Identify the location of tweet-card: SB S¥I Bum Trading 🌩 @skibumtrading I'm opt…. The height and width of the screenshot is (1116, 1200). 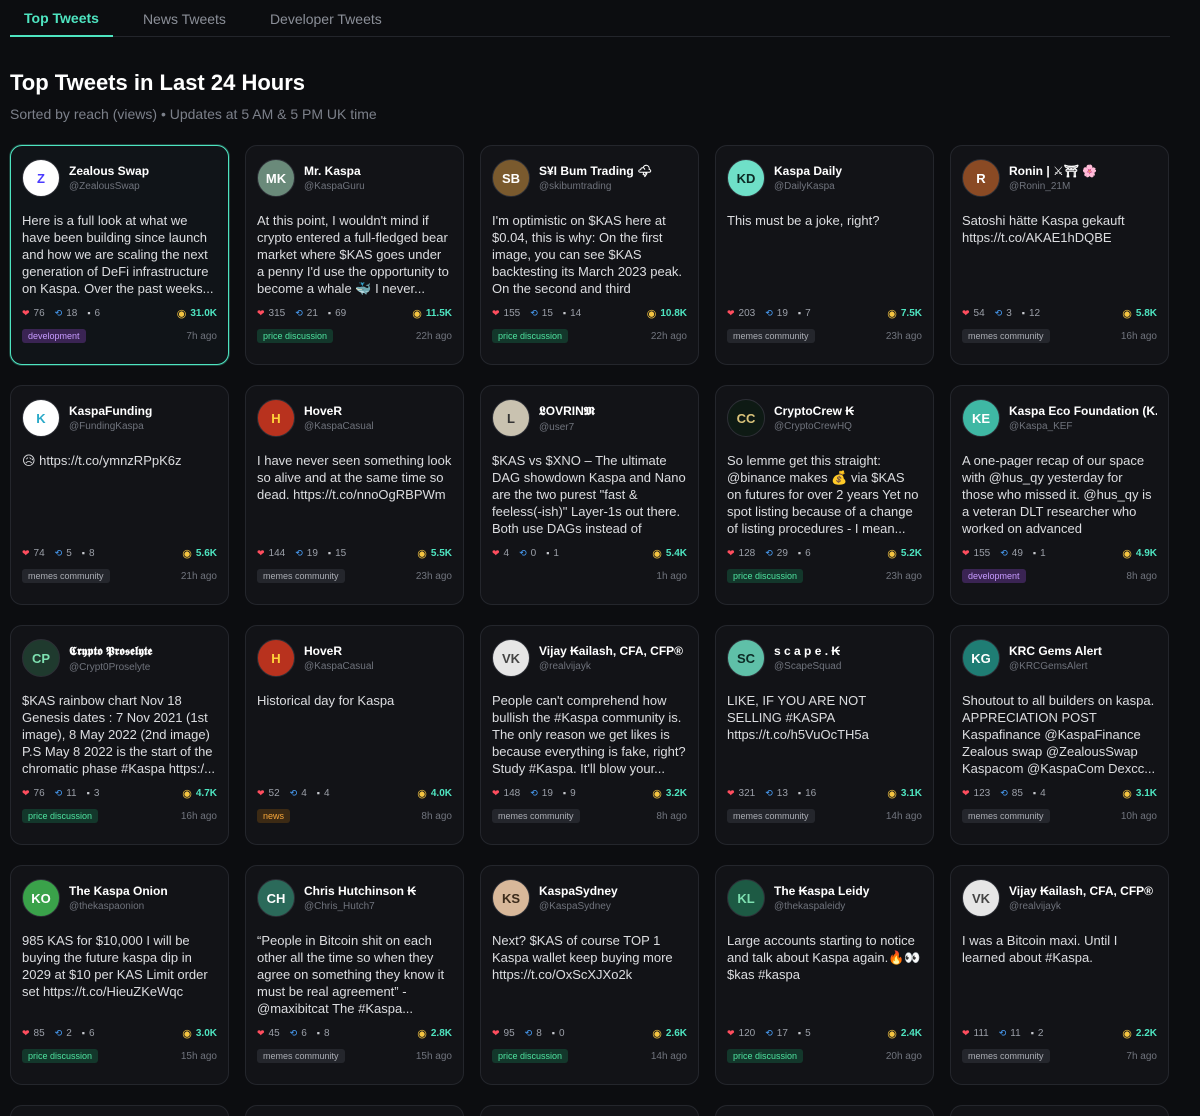
(589, 255).